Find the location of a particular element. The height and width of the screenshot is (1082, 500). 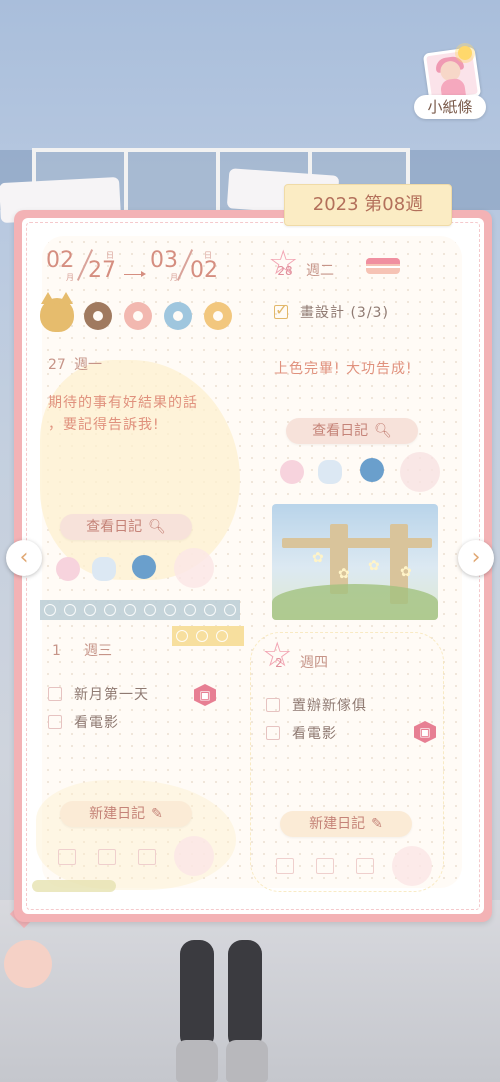

blue-donut-icon is located at coordinates (178, 316).